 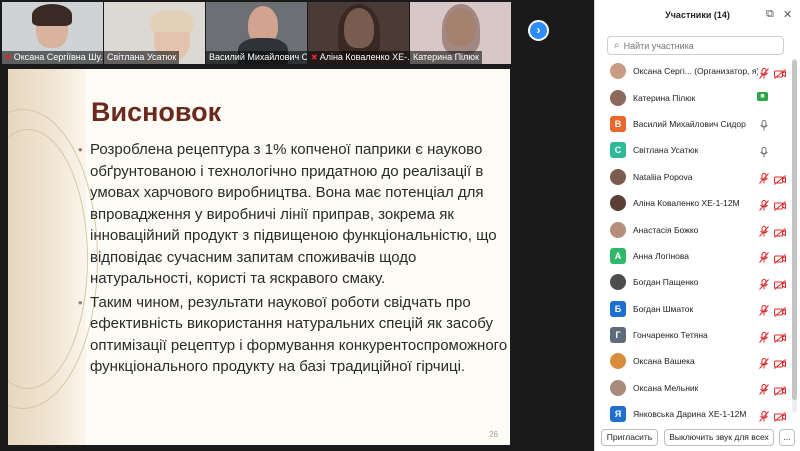 I want to click on participant-row: Анастасія Божко, so click(x=693, y=229).